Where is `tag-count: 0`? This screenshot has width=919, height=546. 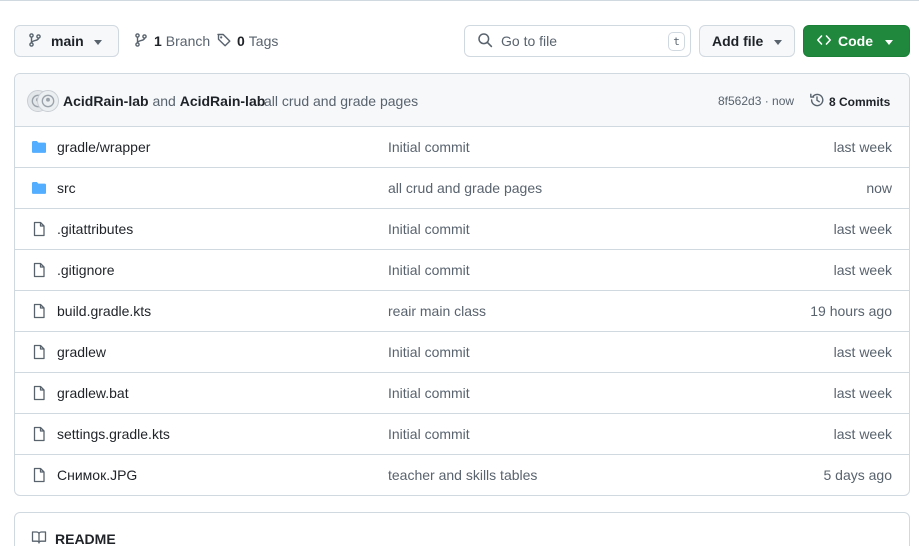 tag-count: 0 is located at coordinates (241, 41).